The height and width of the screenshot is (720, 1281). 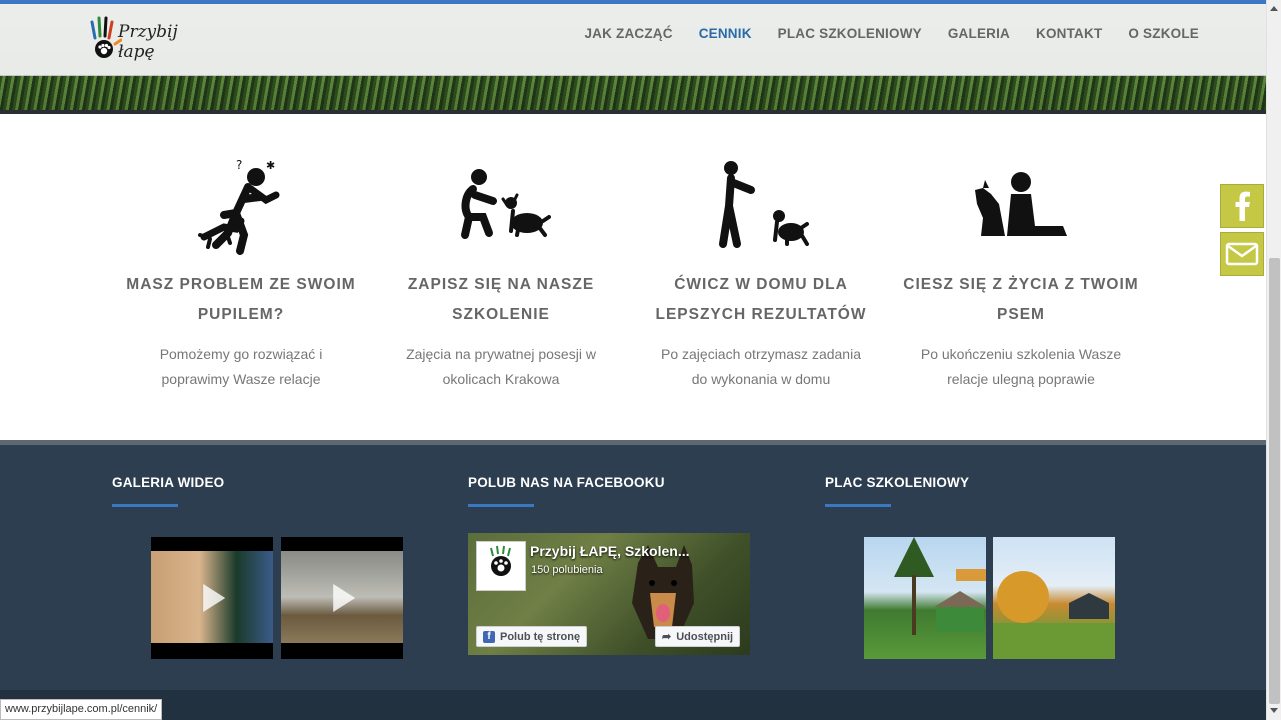 What do you see at coordinates (897, 491) in the screenshot?
I see `footer-place-column: PLAC SZKOLENIOWY` at bounding box center [897, 491].